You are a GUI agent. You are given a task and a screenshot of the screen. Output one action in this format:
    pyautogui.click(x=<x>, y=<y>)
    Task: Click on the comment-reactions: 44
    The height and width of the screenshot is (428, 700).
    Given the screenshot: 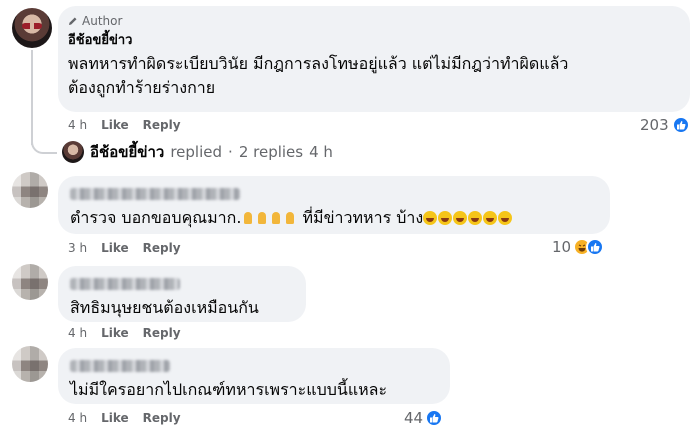 What is the action you would take?
    pyautogui.click(x=424, y=418)
    